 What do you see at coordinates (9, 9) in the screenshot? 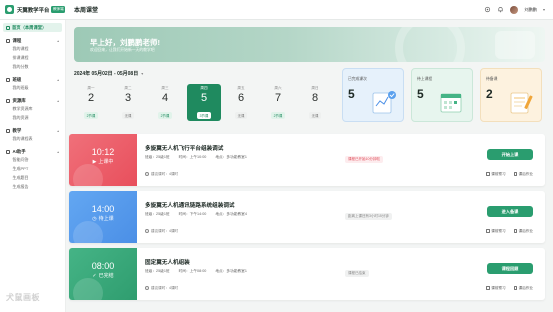
I see `logo-icon` at bounding box center [9, 9].